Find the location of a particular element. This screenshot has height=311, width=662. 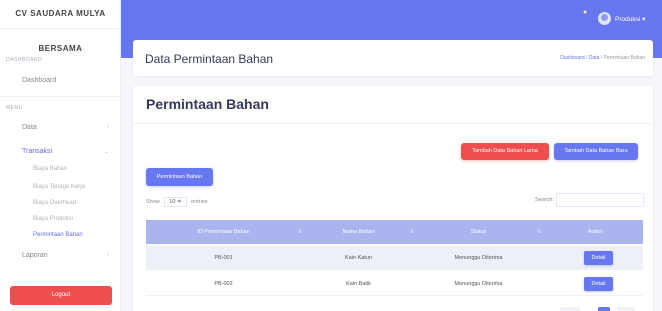

sidebar-item-data: Data is located at coordinates (29, 127).